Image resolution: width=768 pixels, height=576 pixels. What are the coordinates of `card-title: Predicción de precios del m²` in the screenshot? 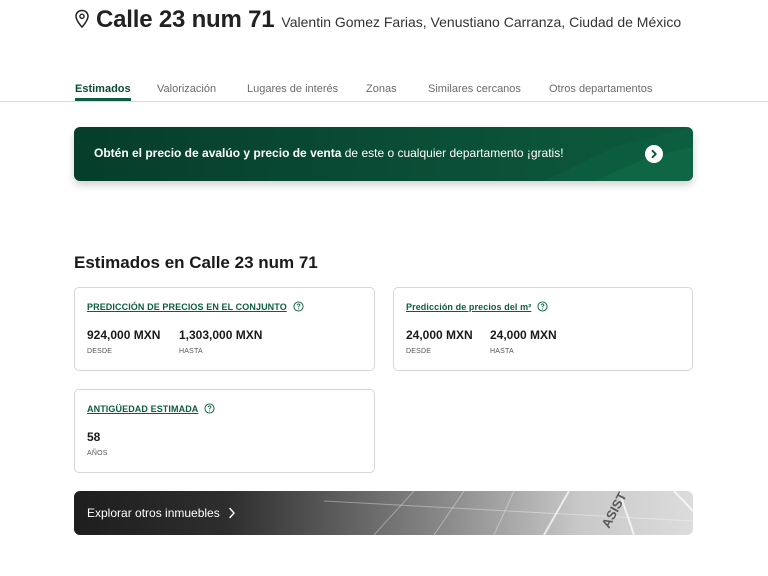 It's located at (477, 306).